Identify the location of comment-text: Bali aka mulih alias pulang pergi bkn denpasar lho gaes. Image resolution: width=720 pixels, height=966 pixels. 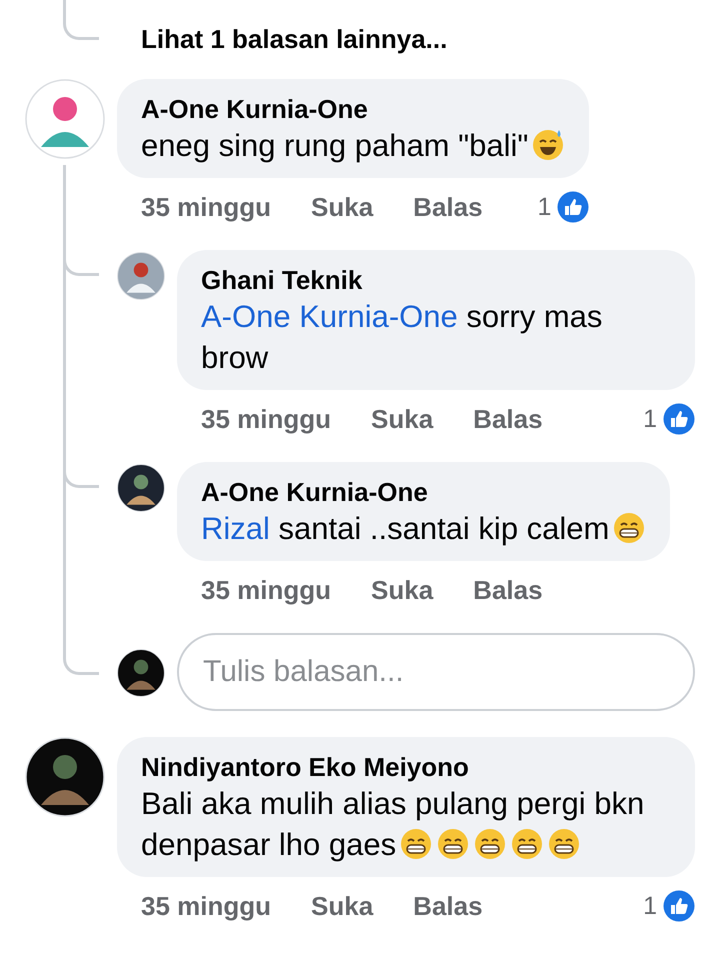
(393, 824).